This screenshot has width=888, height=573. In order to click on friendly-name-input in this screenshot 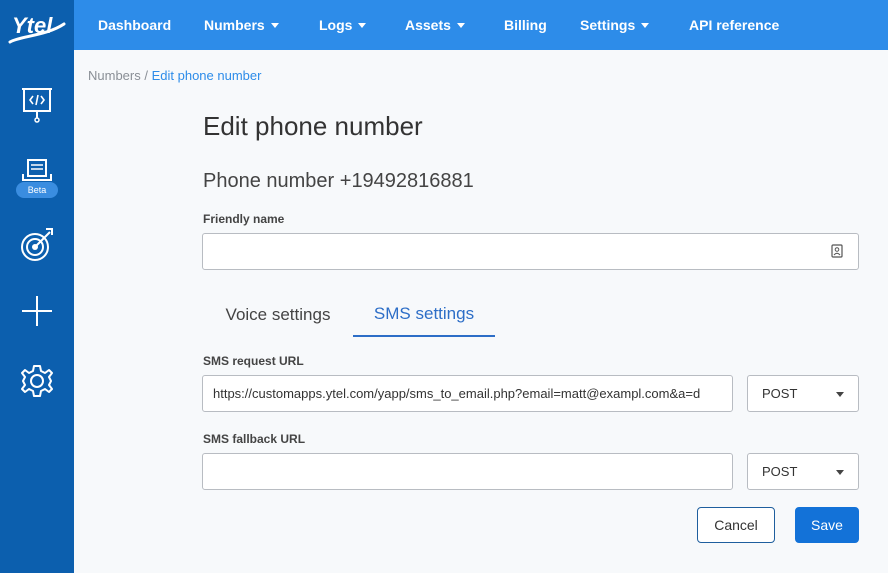, I will do `click(530, 251)`.